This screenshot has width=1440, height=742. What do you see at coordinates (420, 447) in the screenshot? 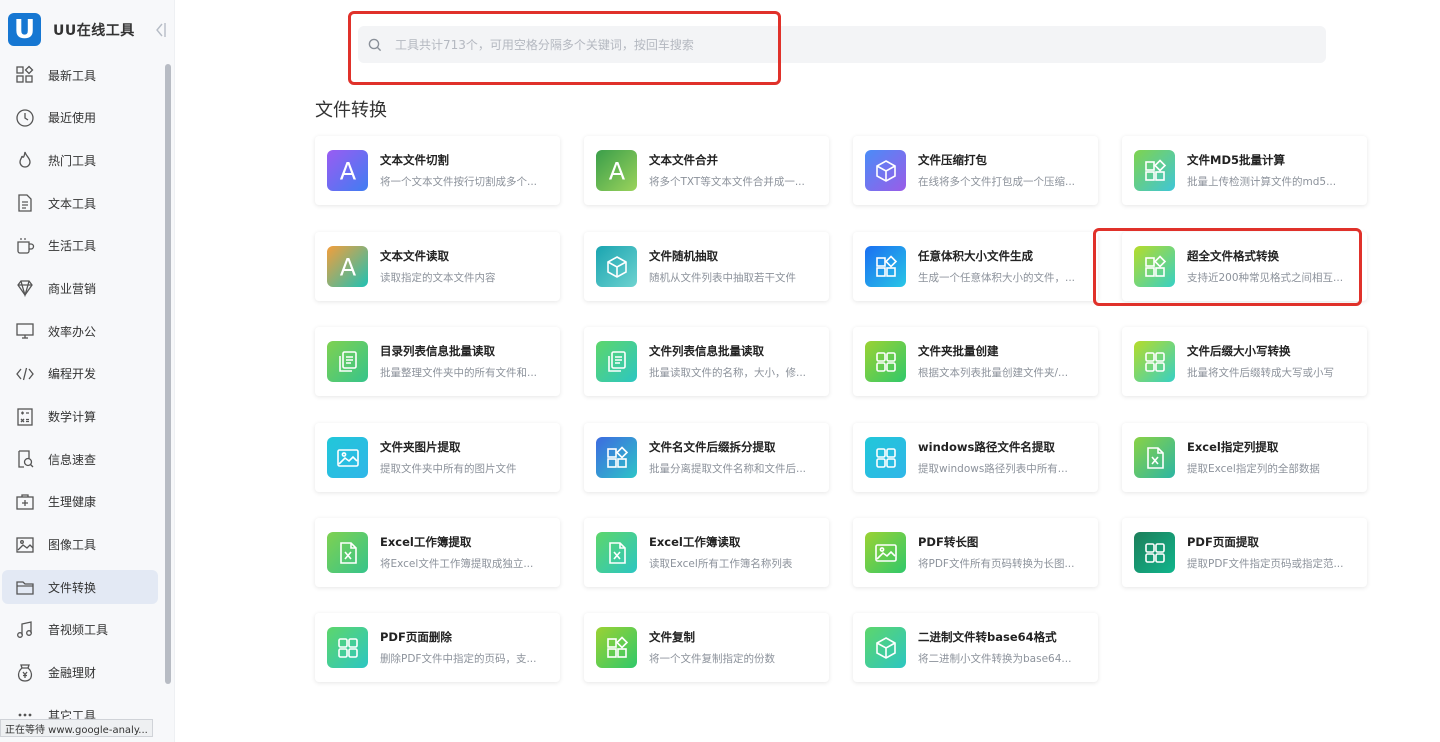
I see `tool-title: 文件夹图片提取` at bounding box center [420, 447].